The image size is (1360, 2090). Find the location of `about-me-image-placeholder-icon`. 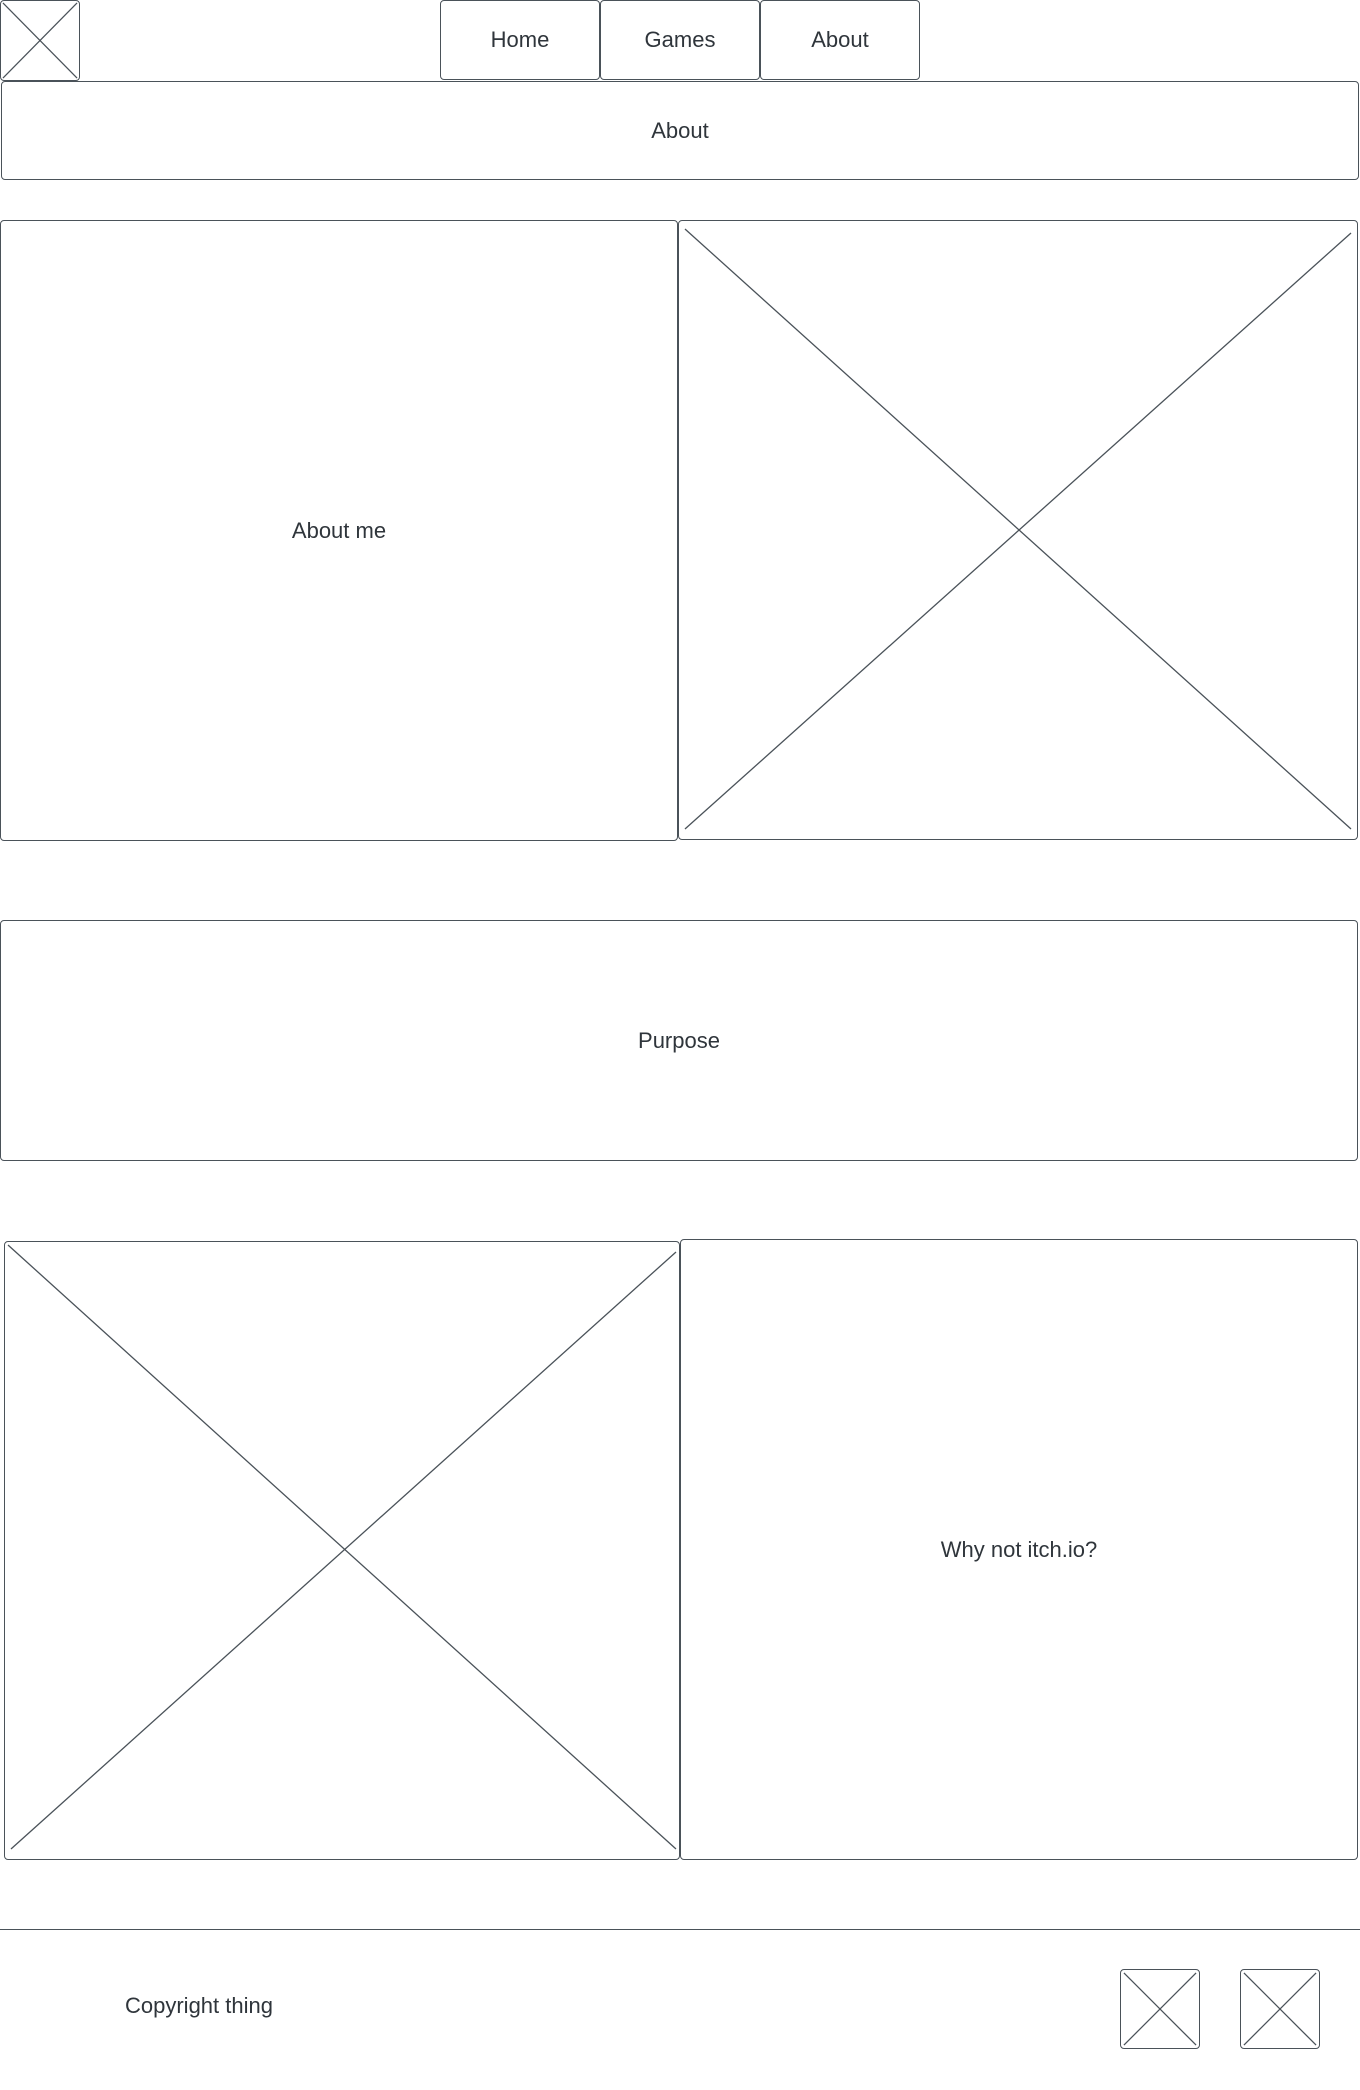

about-me-image-placeholder-icon is located at coordinates (1018, 530).